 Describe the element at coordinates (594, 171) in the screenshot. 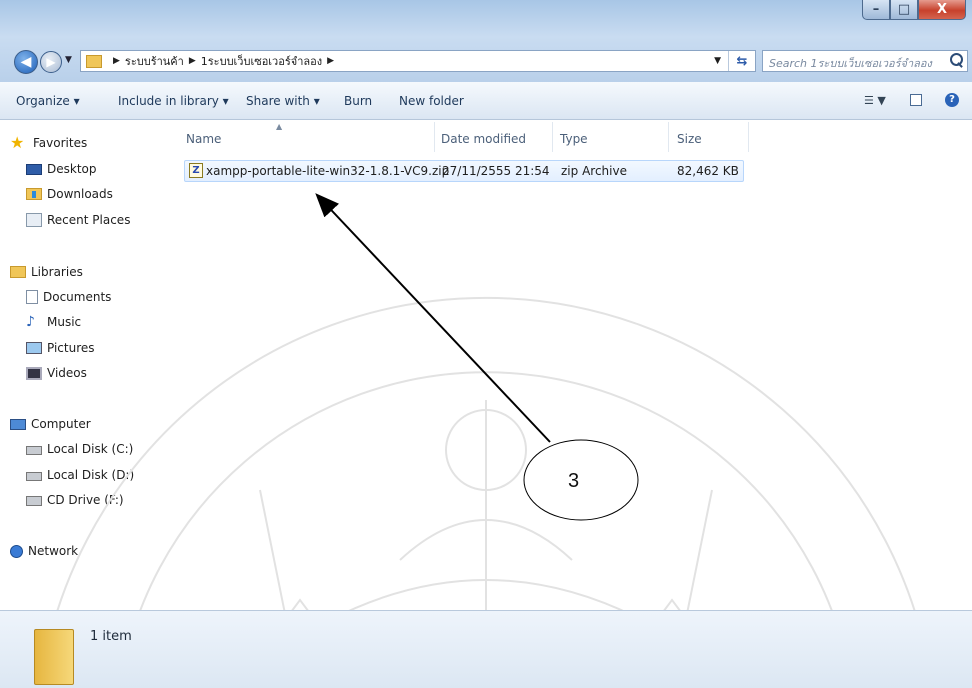

I see `file-type: zip Archive` at that location.